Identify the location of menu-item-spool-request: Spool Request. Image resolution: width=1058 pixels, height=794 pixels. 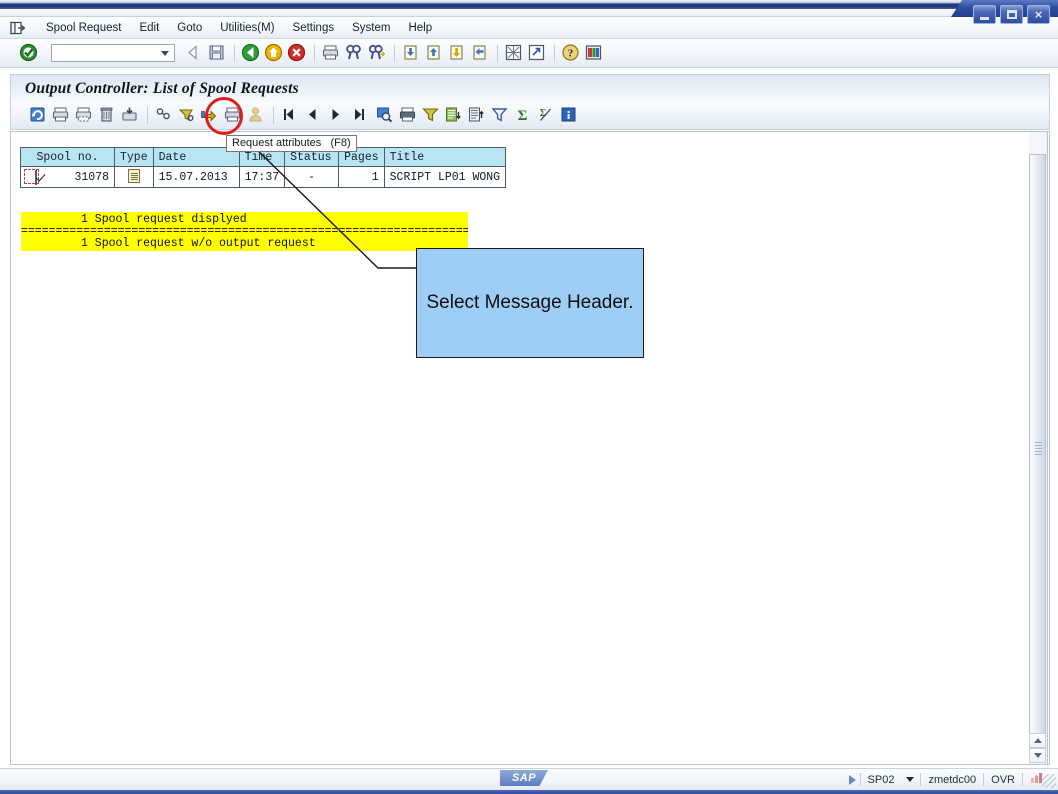
(83, 28).